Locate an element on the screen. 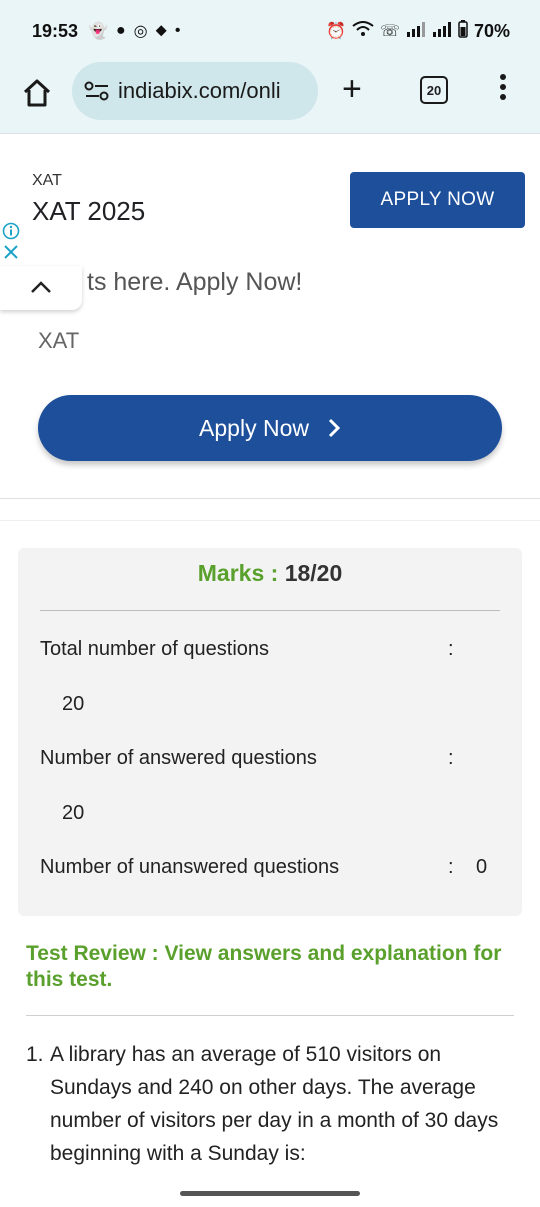 The width and height of the screenshot is (540, 1207). ad-advertiser: XAT is located at coordinates (47, 180).